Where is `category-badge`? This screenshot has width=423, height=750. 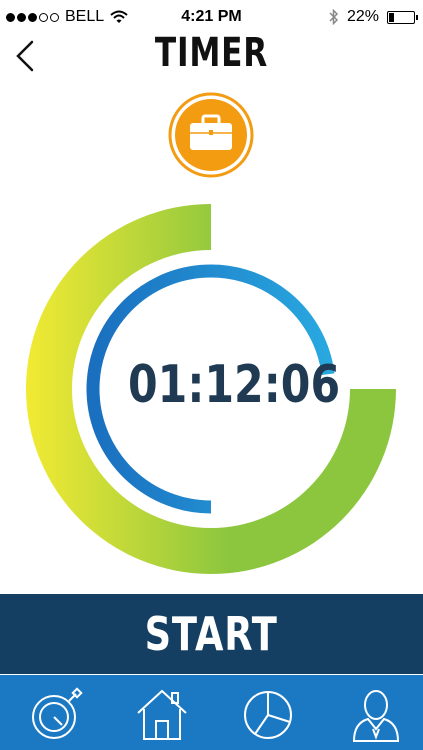 category-badge is located at coordinates (211, 135).